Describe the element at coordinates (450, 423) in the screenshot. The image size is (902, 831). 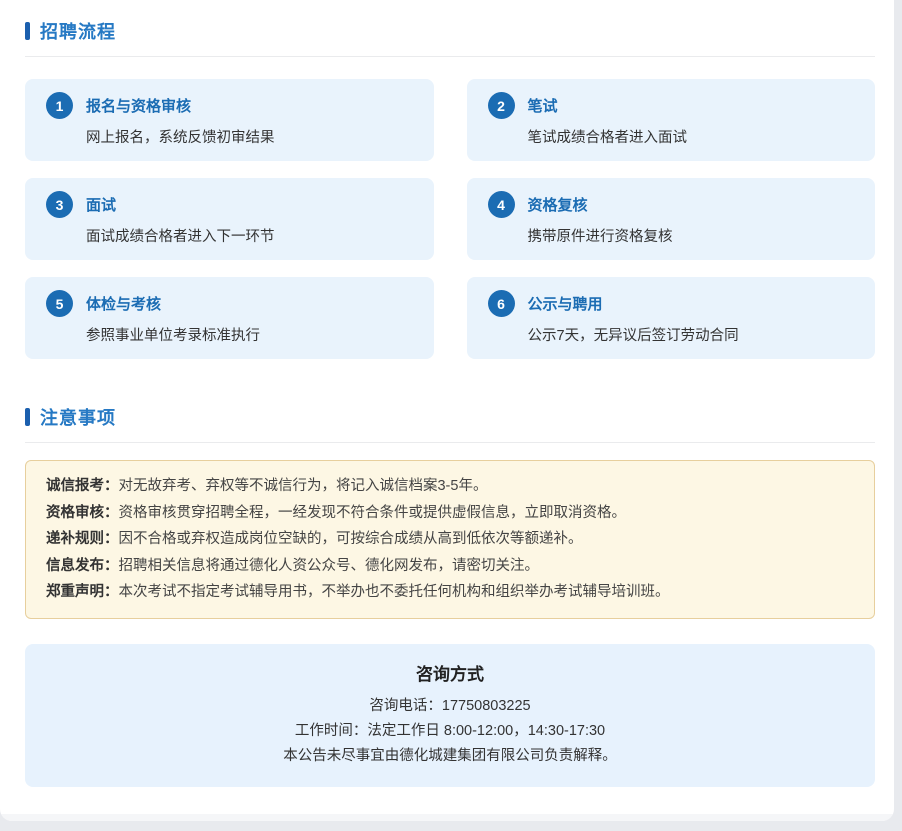
I see `section-header-notes: 注意事项` at that location.